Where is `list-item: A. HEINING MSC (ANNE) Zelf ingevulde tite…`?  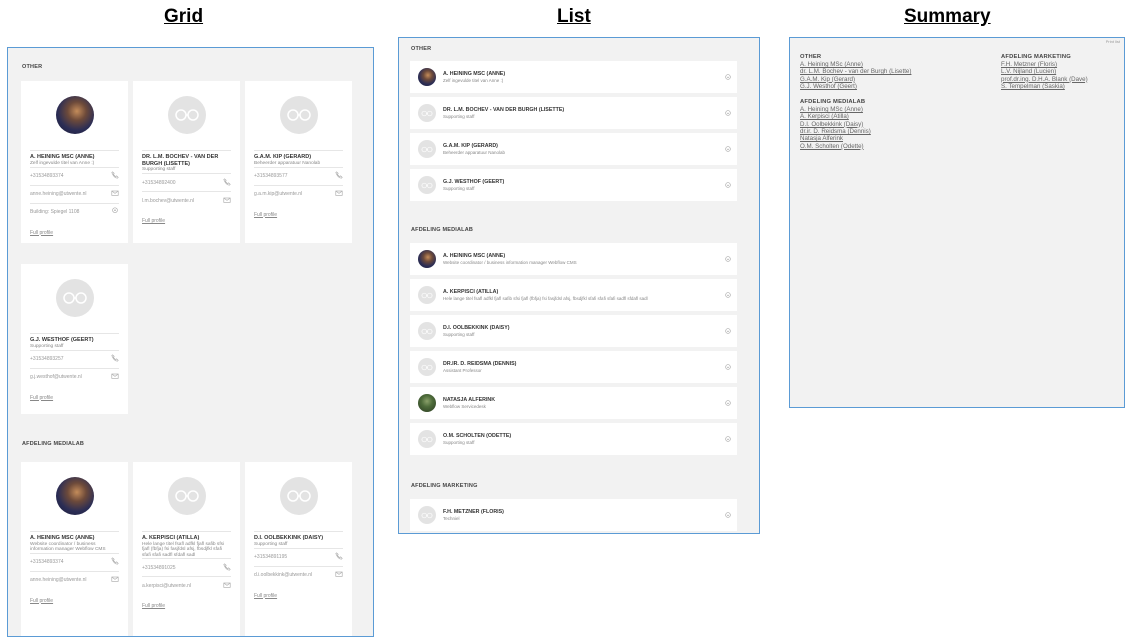 list-item: A. HEINING MSC (ANNE) Zelf ingevulde tite… is located at coordinates (573, 77).